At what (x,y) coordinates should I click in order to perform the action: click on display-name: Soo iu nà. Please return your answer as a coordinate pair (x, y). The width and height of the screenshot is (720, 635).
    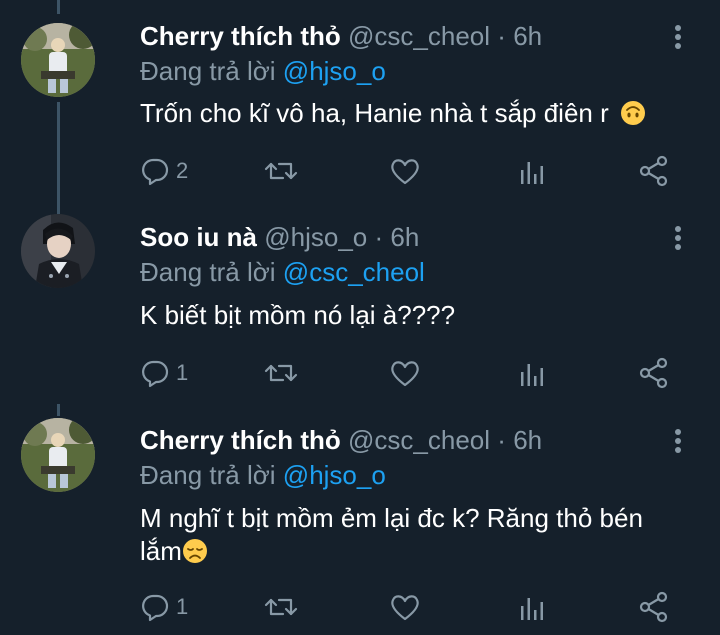
    Looking at the image, I should click on (198, 237).